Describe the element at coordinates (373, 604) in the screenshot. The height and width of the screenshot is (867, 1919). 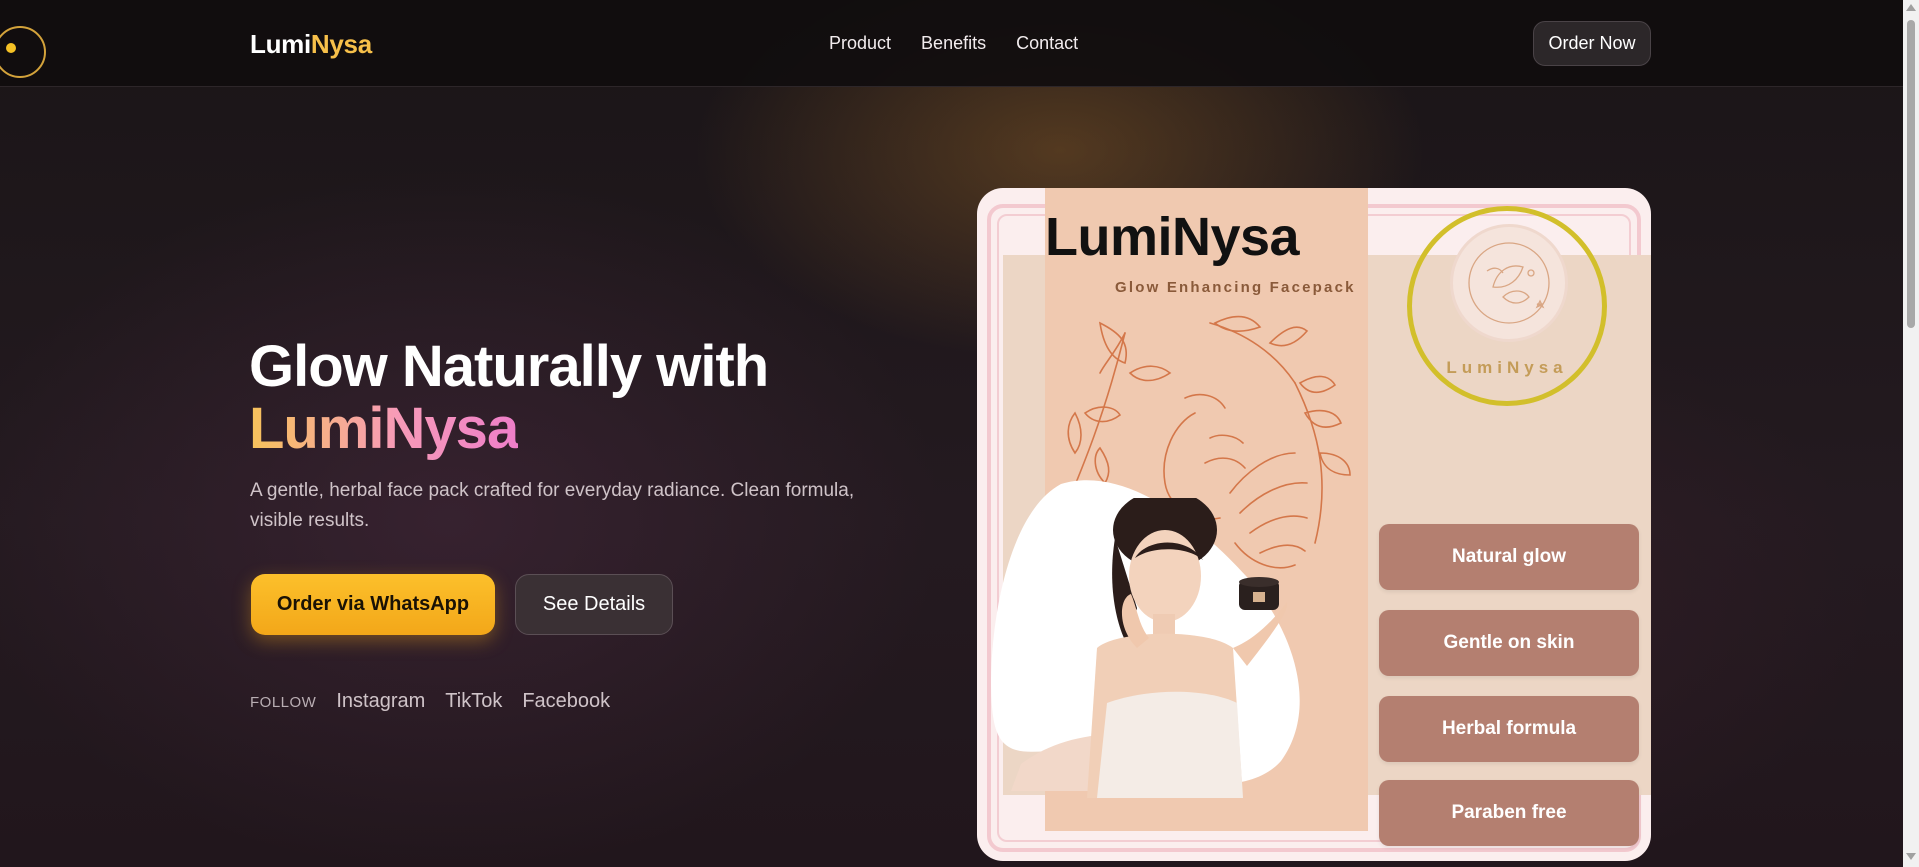
I see `order-whatsapp-button: Order via WhatsApp` at that location.